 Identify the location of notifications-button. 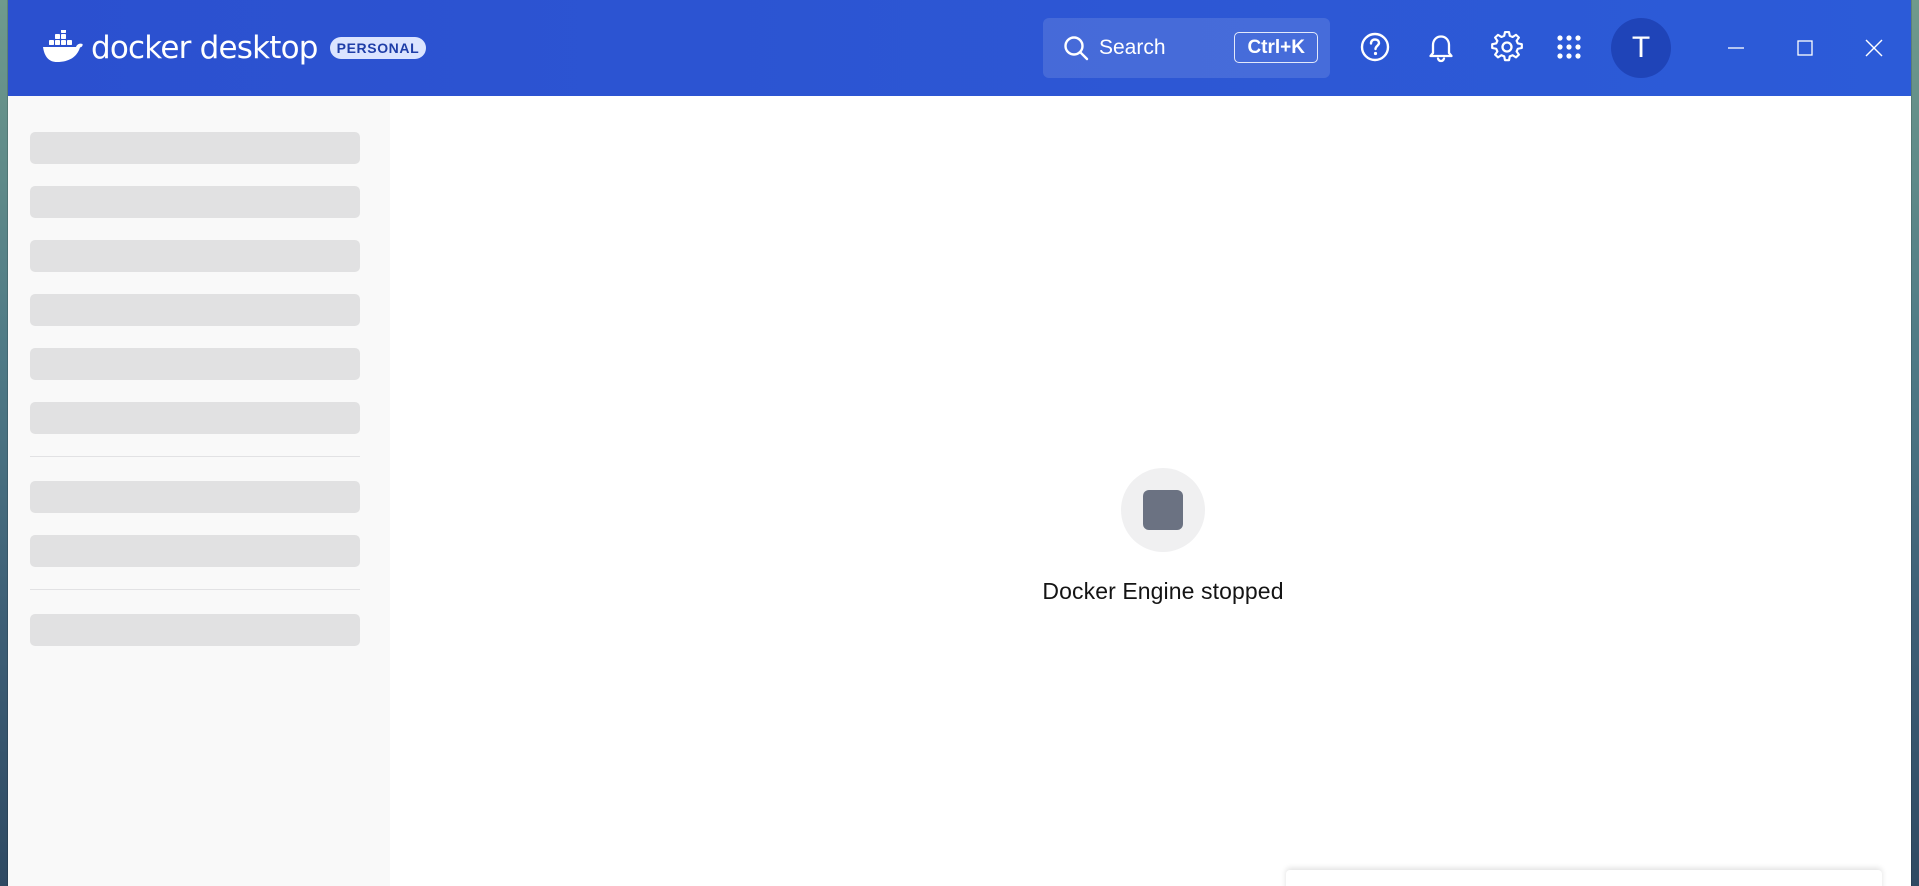
(1441, 47).